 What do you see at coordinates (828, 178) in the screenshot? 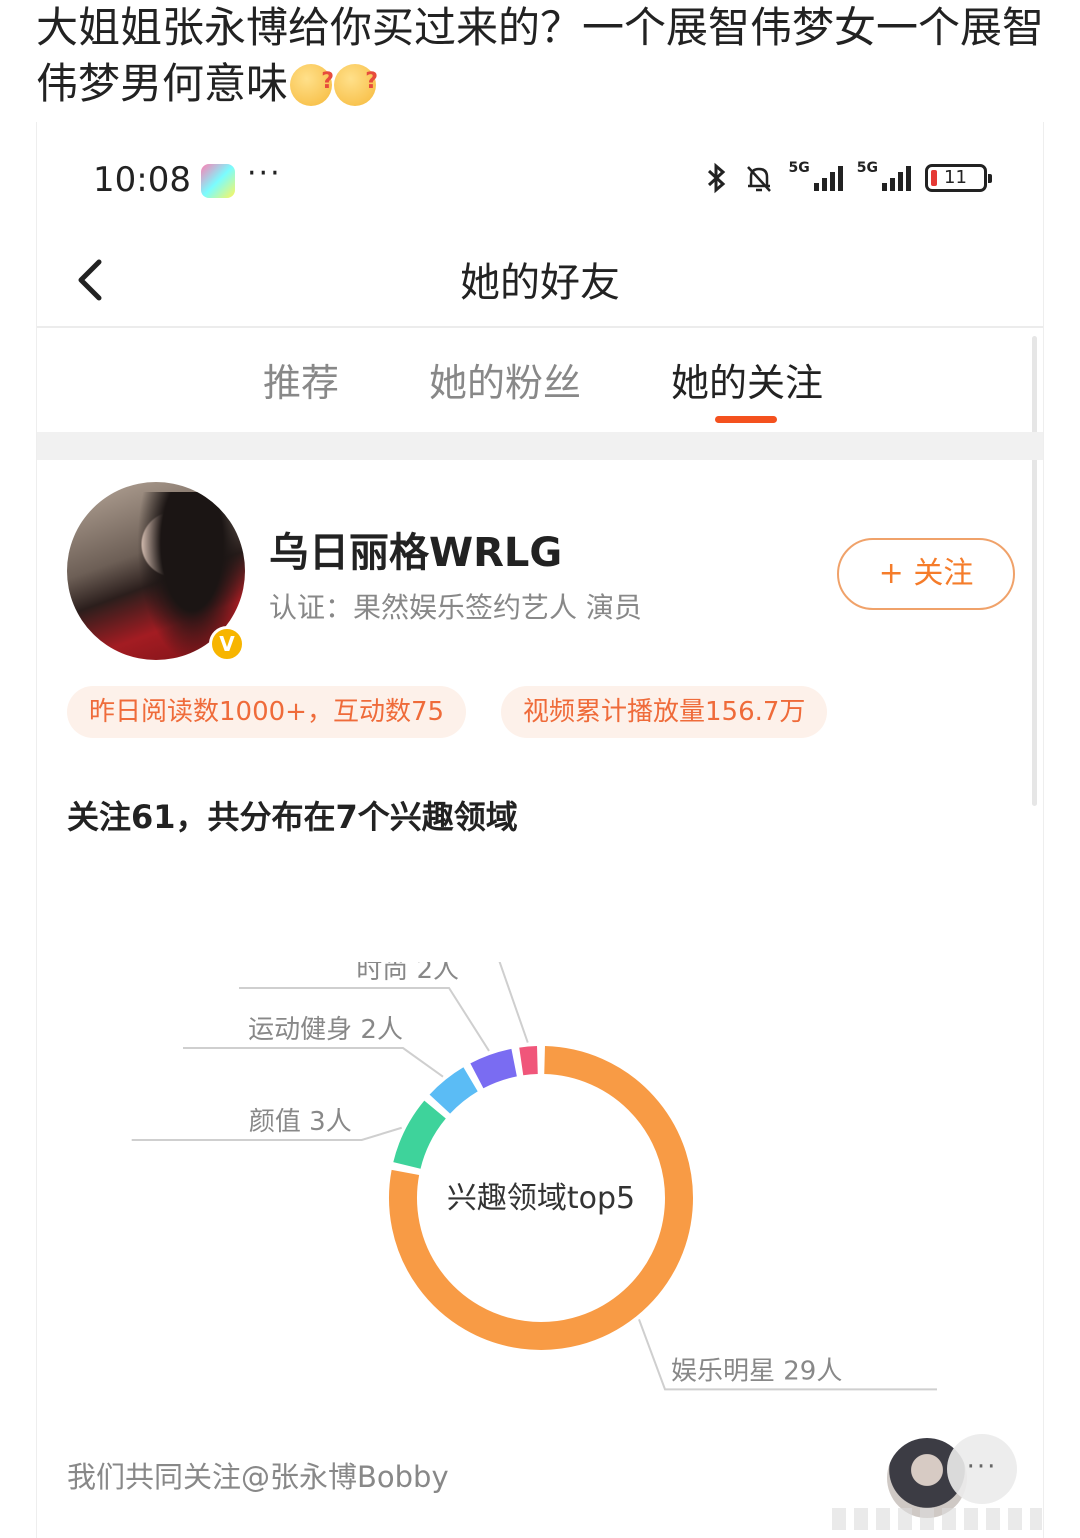
I see `signal-icon` at bounding box center [828, 178].